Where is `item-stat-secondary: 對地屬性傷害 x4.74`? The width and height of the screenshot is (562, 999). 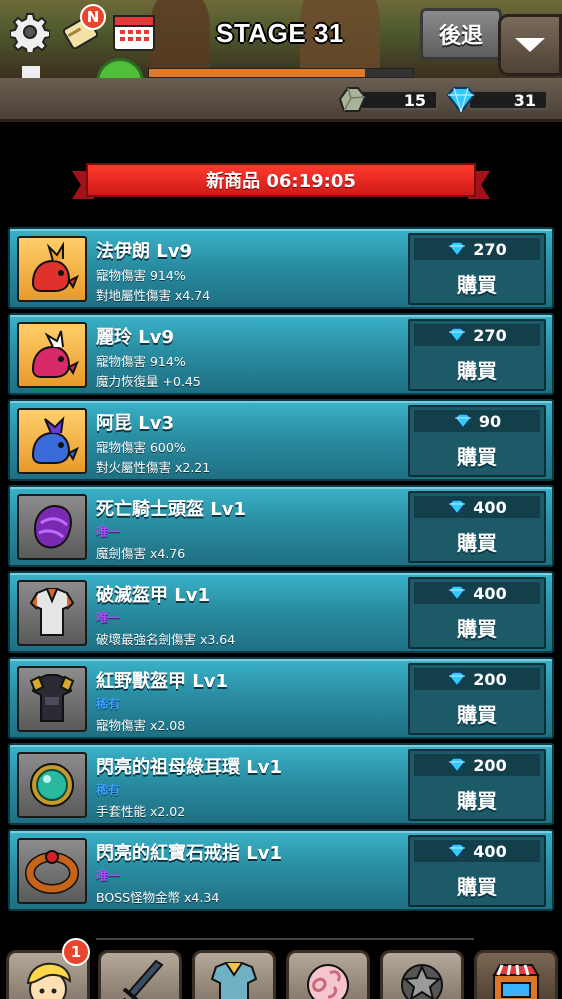
item-stat-secondary: 對地屬性傷害 x4.74 is located at coordinates (153, 295).